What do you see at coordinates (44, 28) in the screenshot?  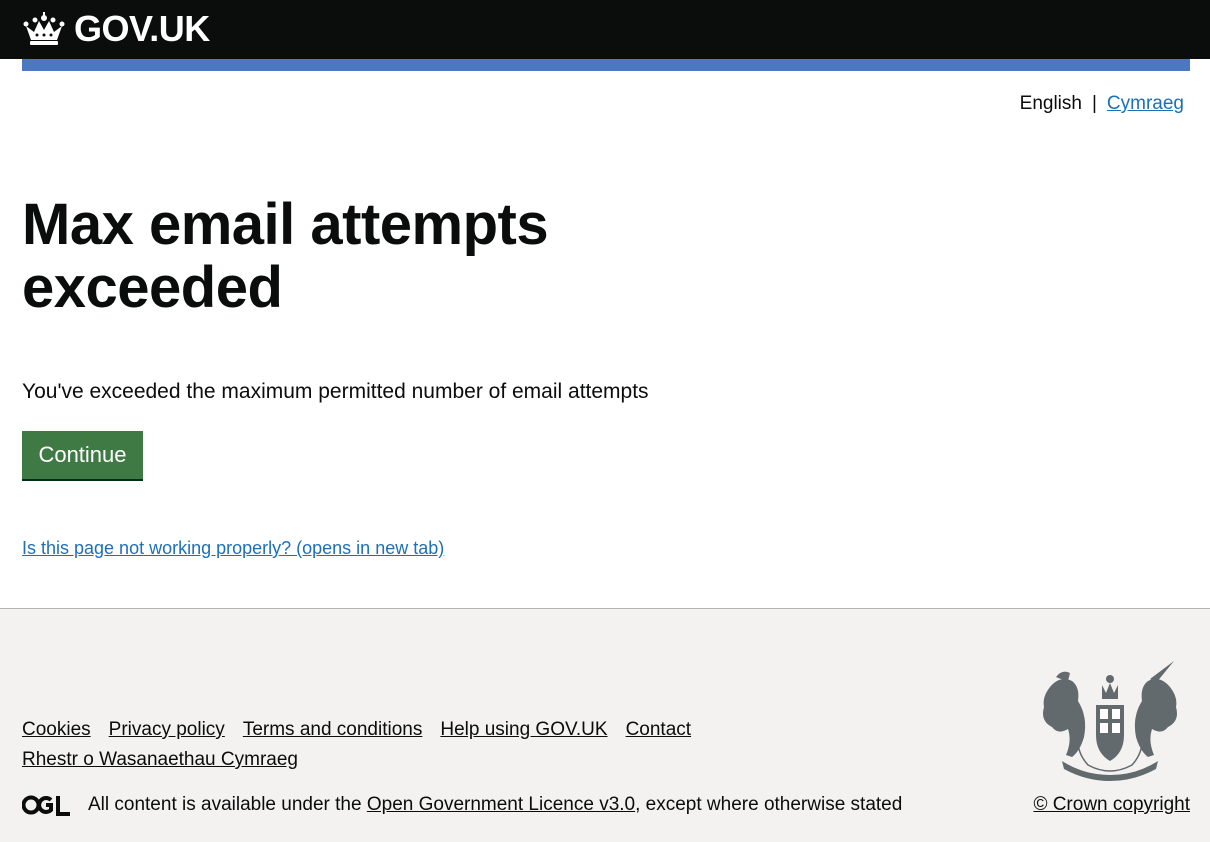 I see `crown-icon` at bounding box center [44, 28].